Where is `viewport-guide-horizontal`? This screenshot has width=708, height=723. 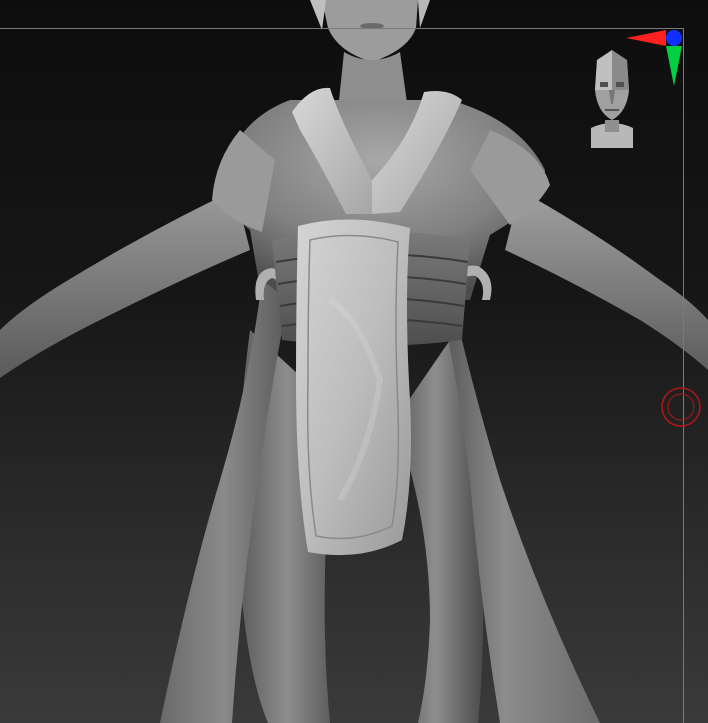 viewport-guide-horizontal is located at coordinates (341, 28).